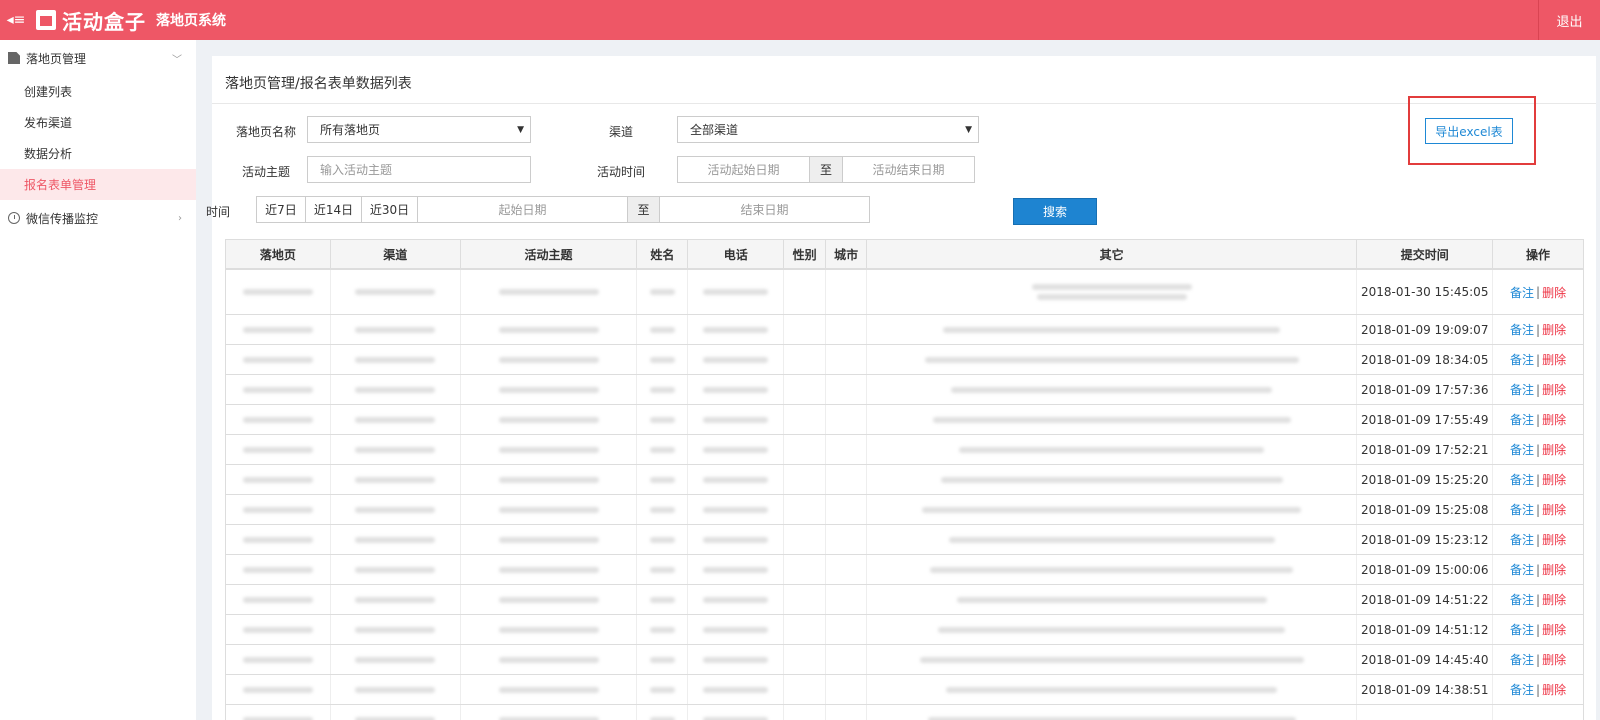 This screenshot has width=1600, height=720. What do you see at coordinates (98, 91) in the screenshot?
I see `sidebar-item-create-list: 创建列表` at bounding box center [98, 91].